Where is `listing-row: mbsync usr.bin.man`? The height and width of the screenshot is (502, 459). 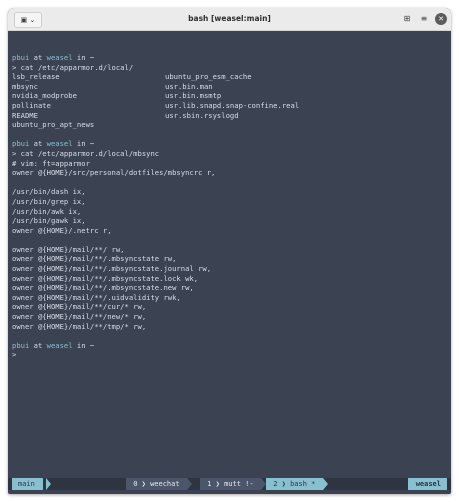 listing-row: mbsync usr.bin.man is located at coordinates (231, 87).